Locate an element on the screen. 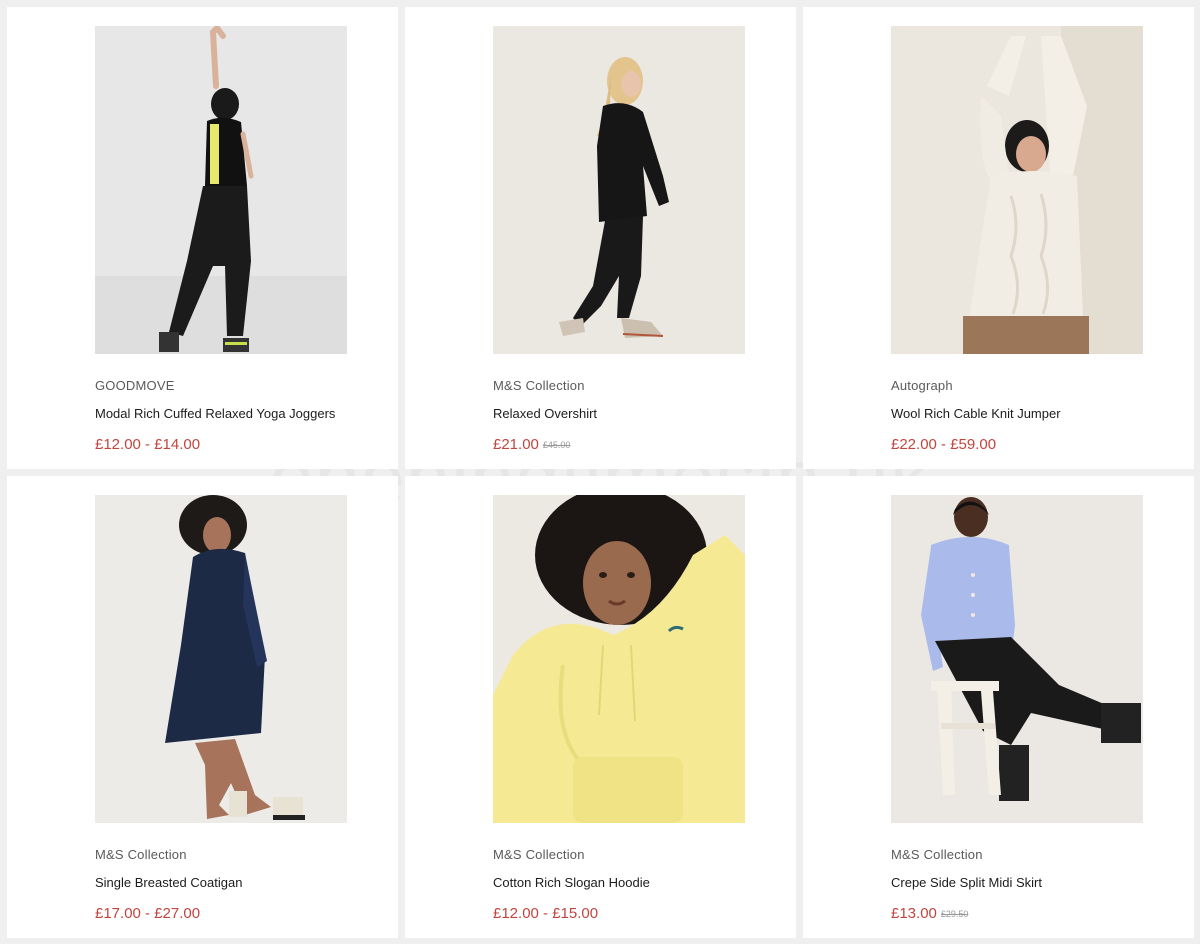  product-title: Wool Rich Cable Knit Jumper is located at coordinates (976, 413).